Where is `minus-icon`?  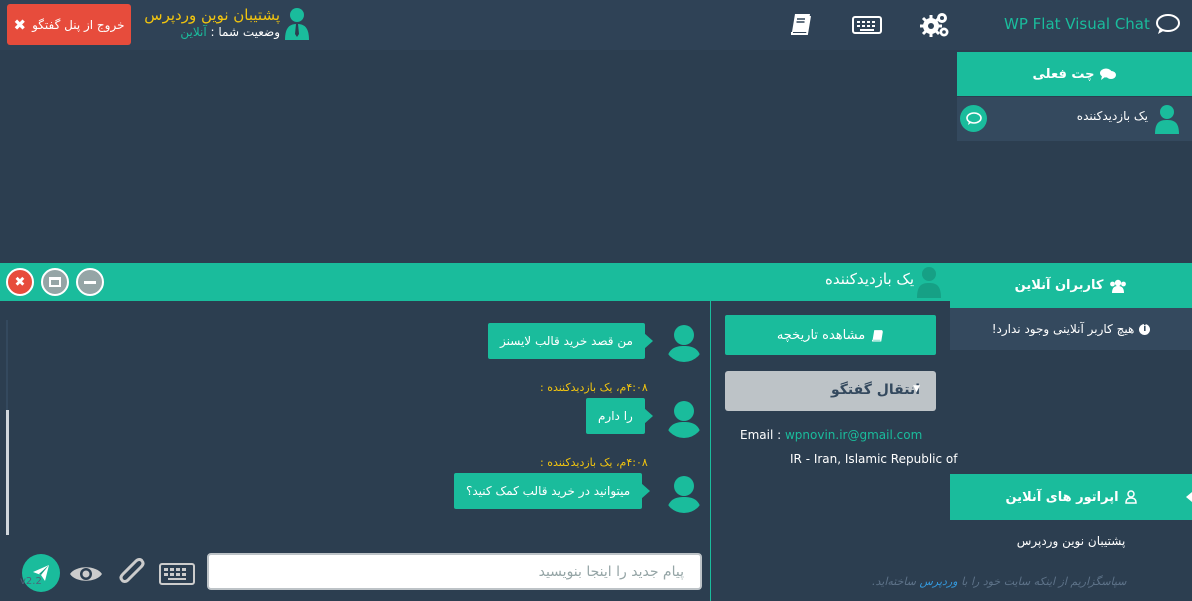
minus-icon is located at coordinates (90, 282).